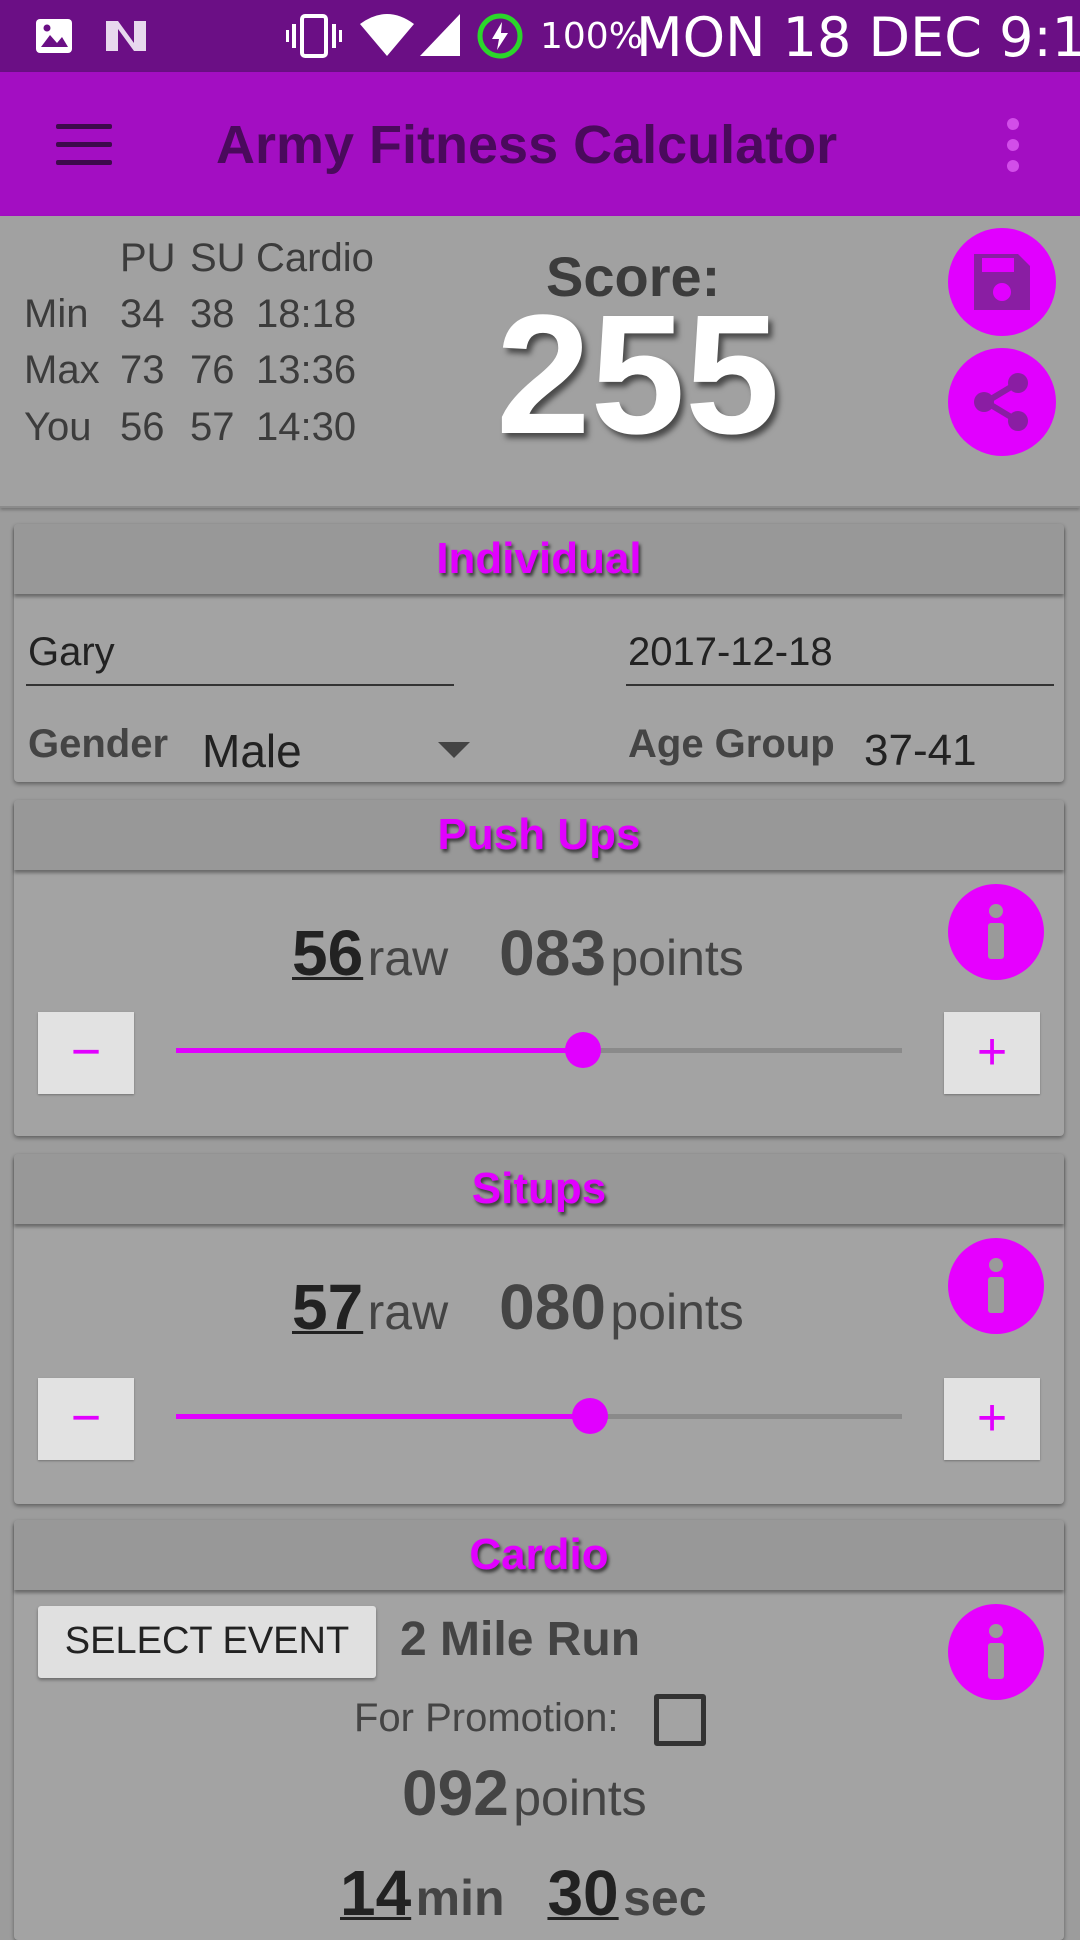 This screenshot has width=1080, height=1940. I want to click on battery-charging-icon, so click(500, 36).